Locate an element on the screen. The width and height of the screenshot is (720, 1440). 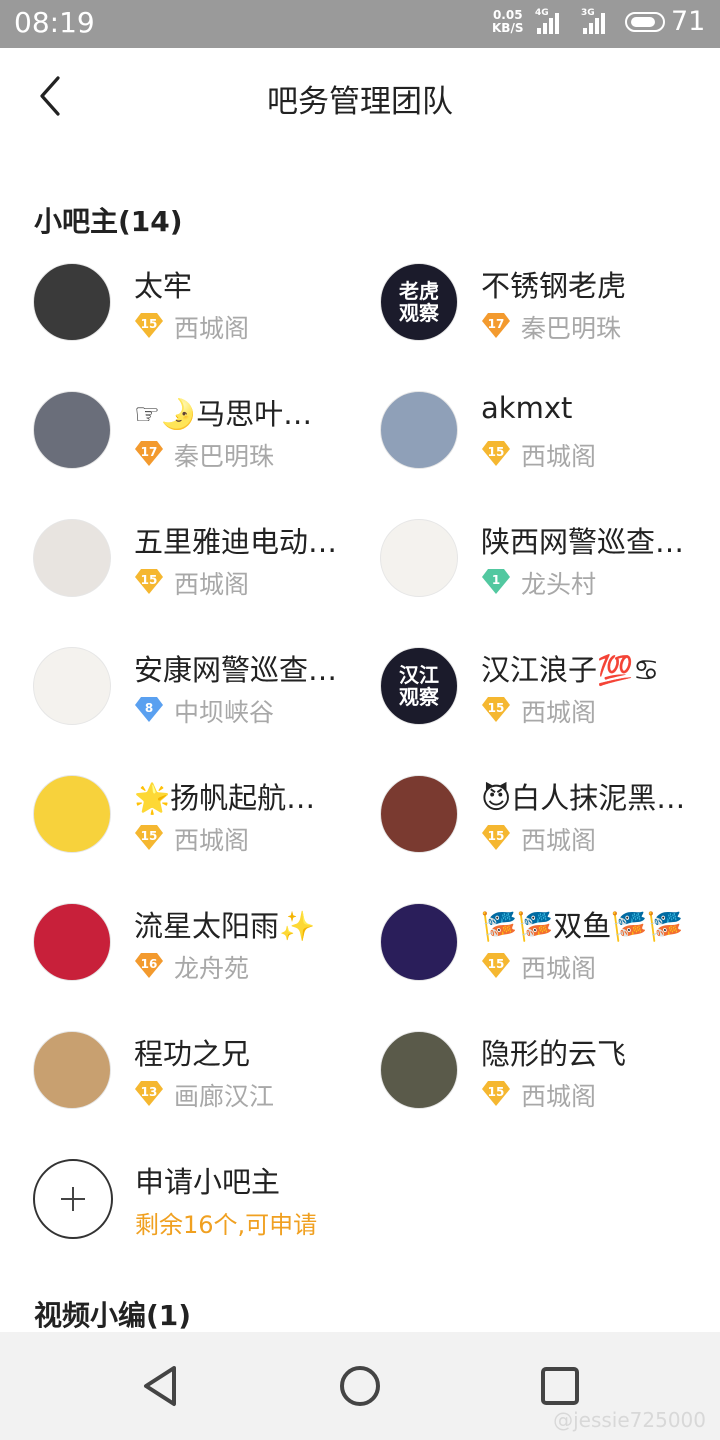
member-item: 🎏🎏双鱼🎏🎏 15 西城阁 is located at coordinates (550, 953).